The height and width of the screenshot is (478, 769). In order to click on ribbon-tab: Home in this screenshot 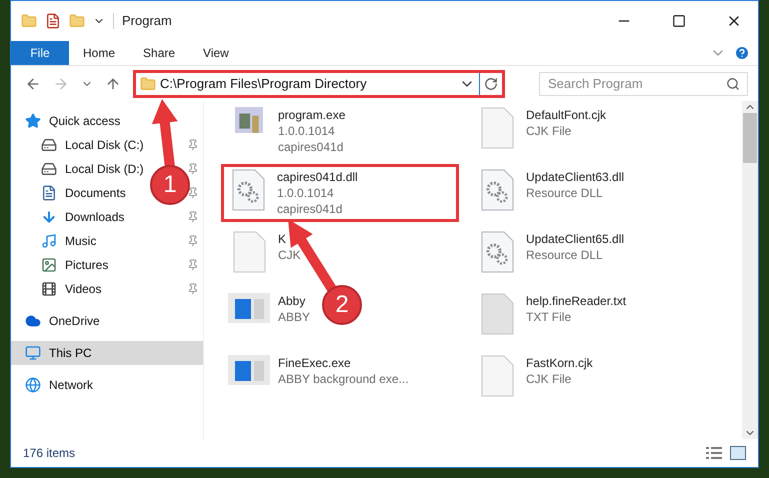, I will do `click(99, 53)`.